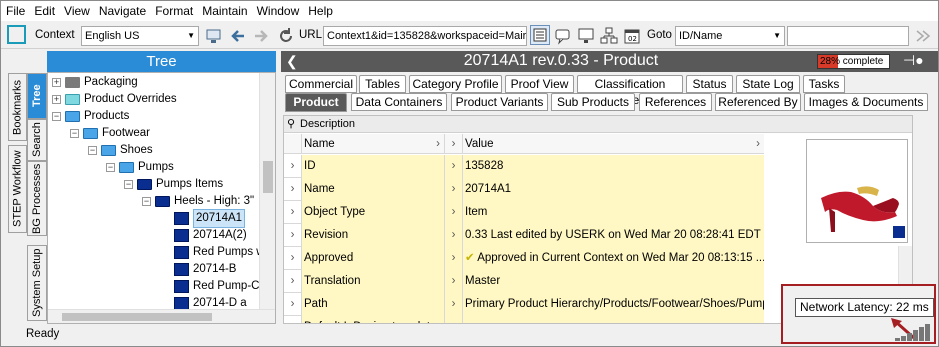 Image resolution: width=939 pixels, height=347 pixels. I want to click on tab-data-containers: Data Containers, so click(399, 102).